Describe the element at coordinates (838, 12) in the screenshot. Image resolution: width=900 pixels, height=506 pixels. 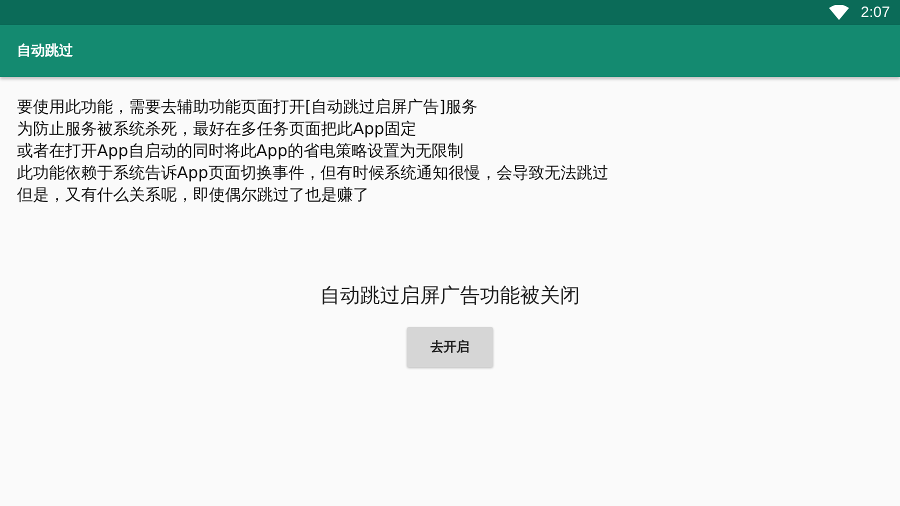
I see `wifi-icon` at that location.